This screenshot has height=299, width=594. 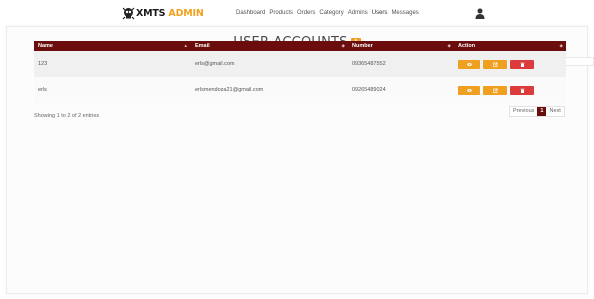 What do you see at coordinates (42, 90) in the screenshot?
I see `cell-name: erls` at bounding box center [42, 90].